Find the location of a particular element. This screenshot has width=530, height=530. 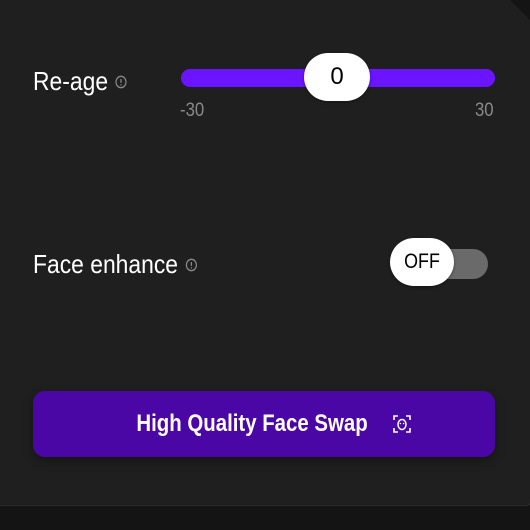

reage-value: 0 is located at coordinates (337, 76).